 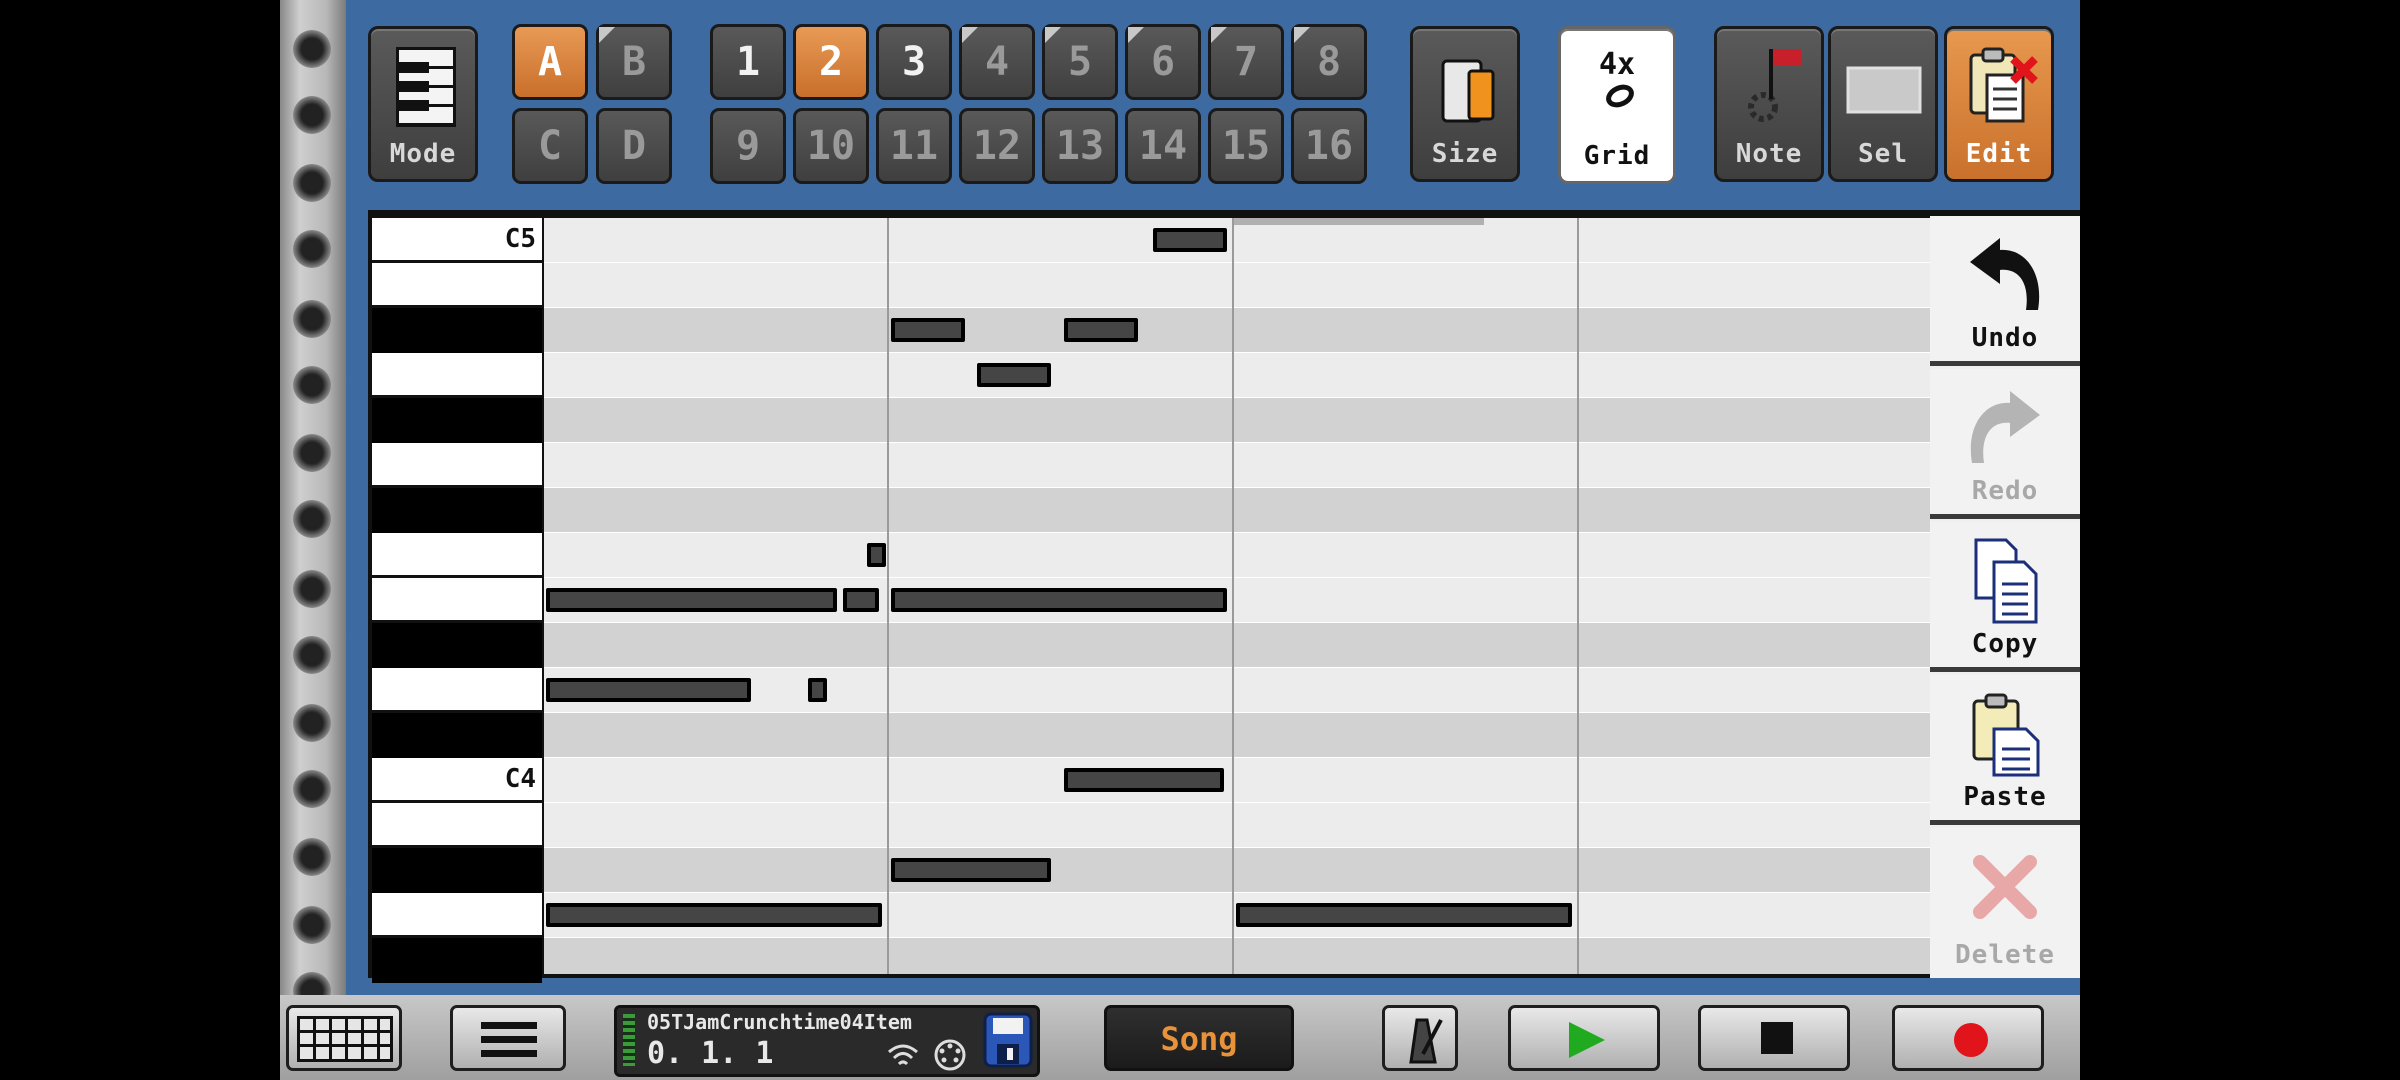 I want to click on edit-button: Edit, so click(x=1999, y=104).